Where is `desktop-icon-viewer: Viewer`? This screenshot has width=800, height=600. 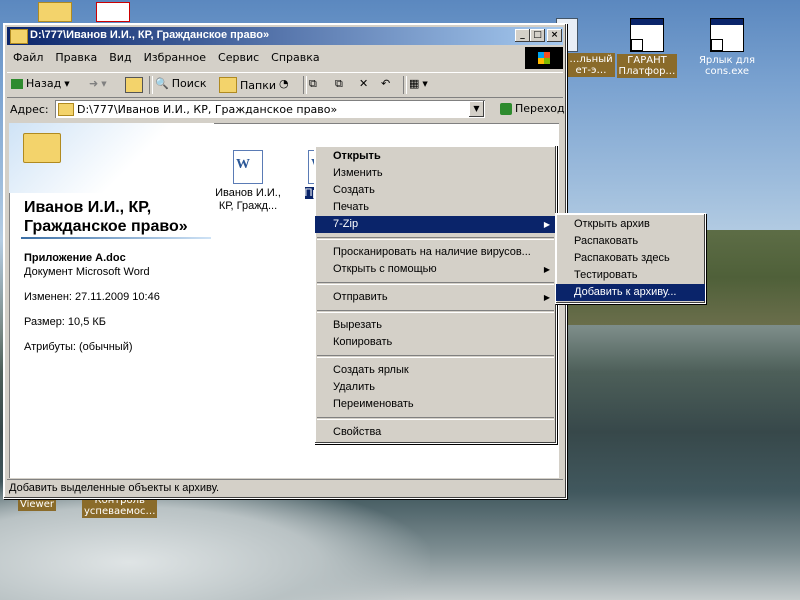
desktop-icon-viewer: Viewer is located at coordinates (37, 504).